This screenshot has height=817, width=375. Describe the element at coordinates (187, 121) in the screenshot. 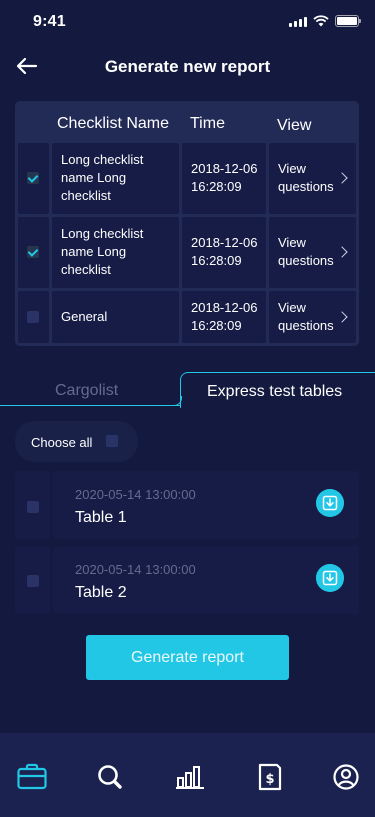

I see `checklist-table-header: Checklist Name Time View` at that location.